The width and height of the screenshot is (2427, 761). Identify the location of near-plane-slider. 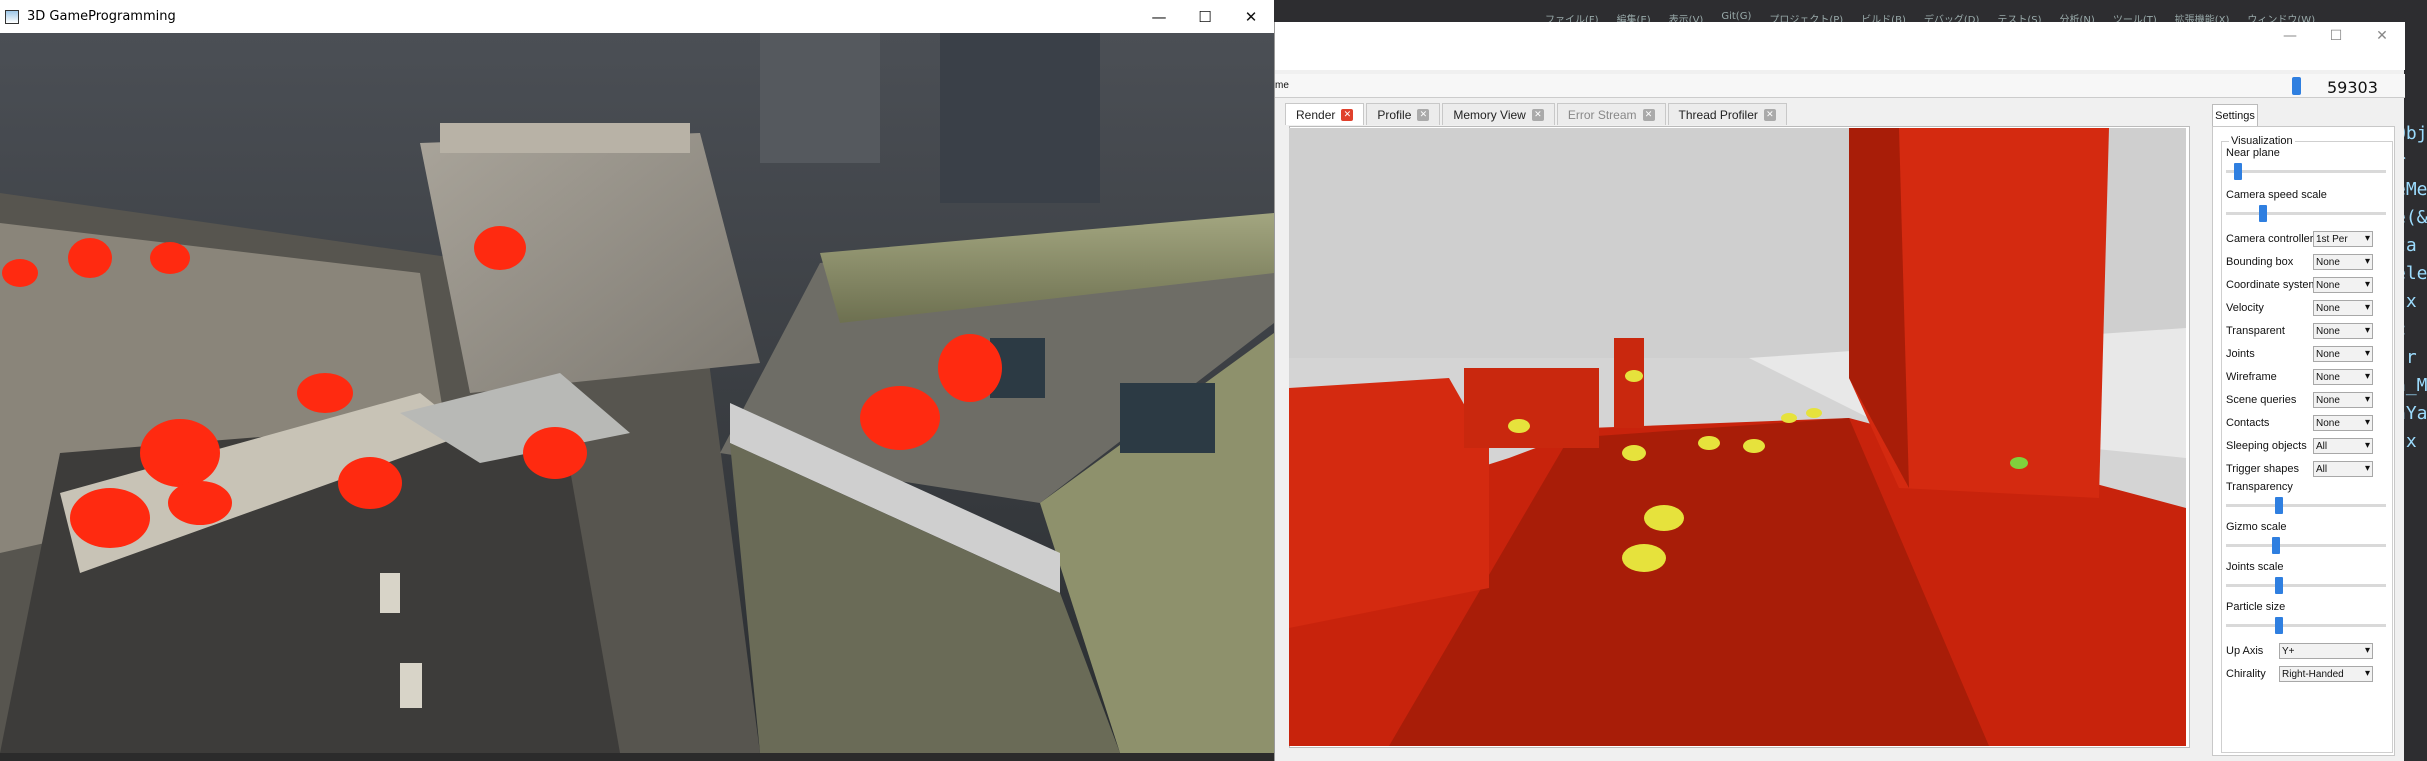
(2306, 171).